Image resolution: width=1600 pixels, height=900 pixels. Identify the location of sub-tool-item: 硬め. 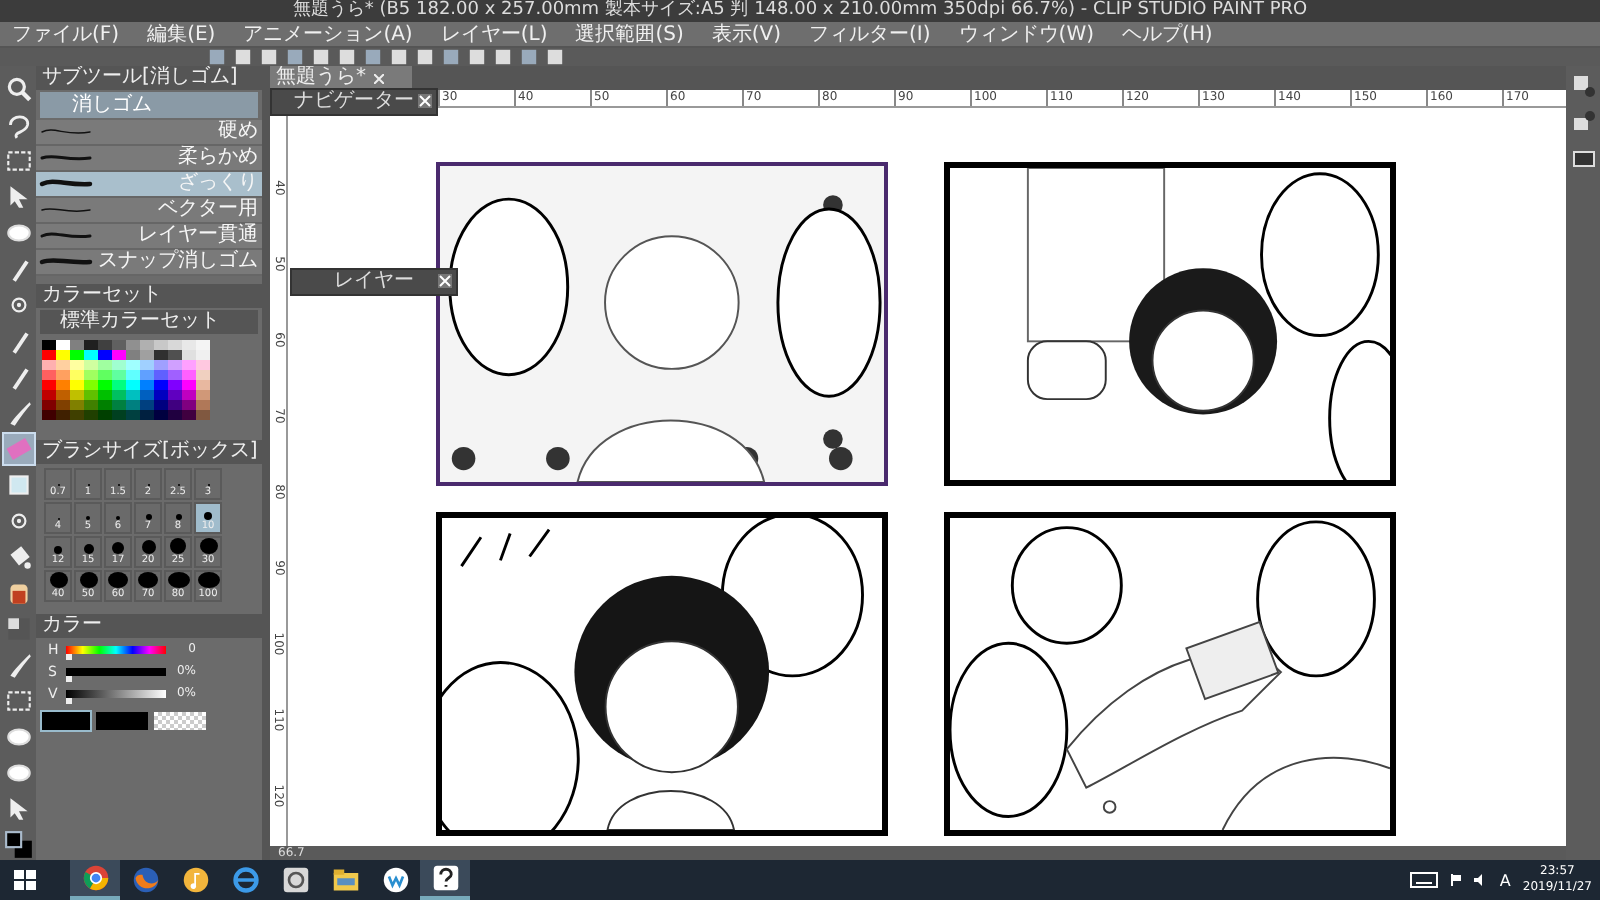
(149, 133).